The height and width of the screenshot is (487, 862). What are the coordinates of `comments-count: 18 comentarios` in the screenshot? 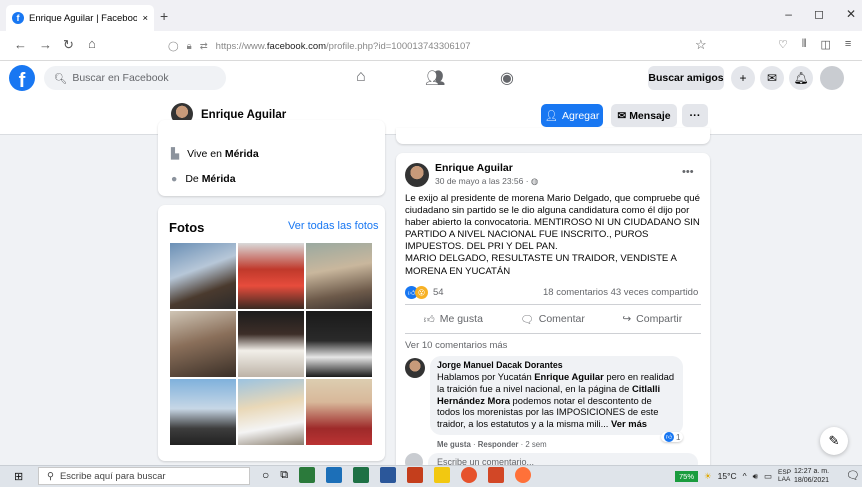 It's located at (575, 292).